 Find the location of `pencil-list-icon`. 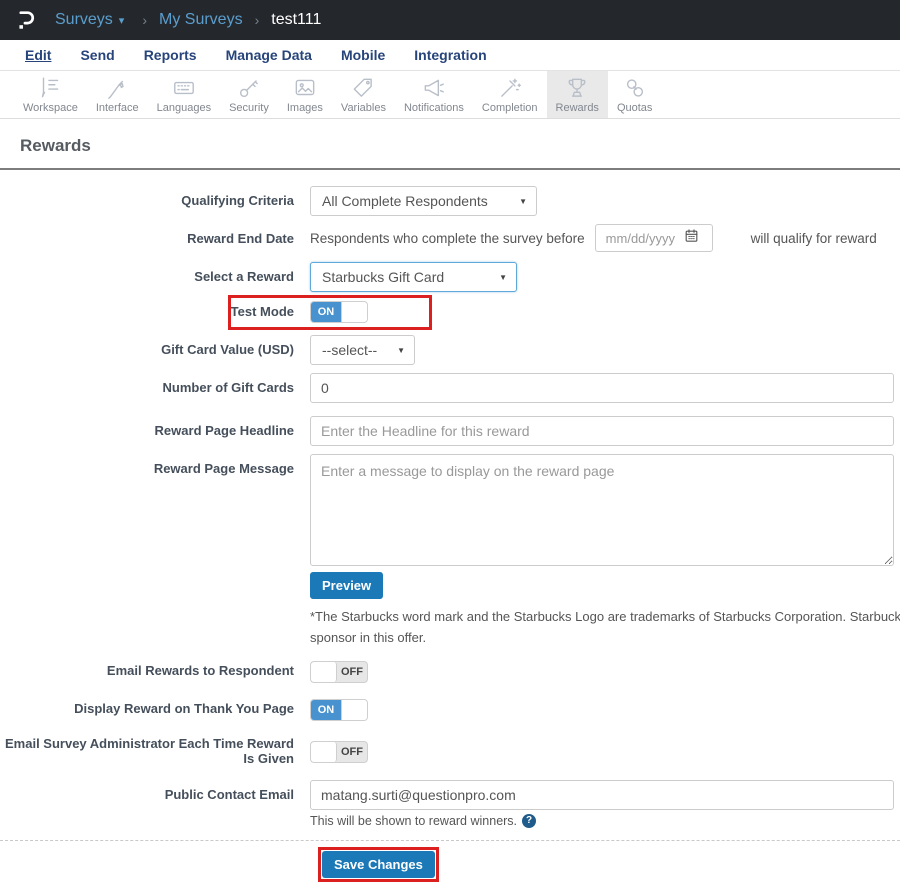

pencil-list-icon is located at coordinates (50, 88).